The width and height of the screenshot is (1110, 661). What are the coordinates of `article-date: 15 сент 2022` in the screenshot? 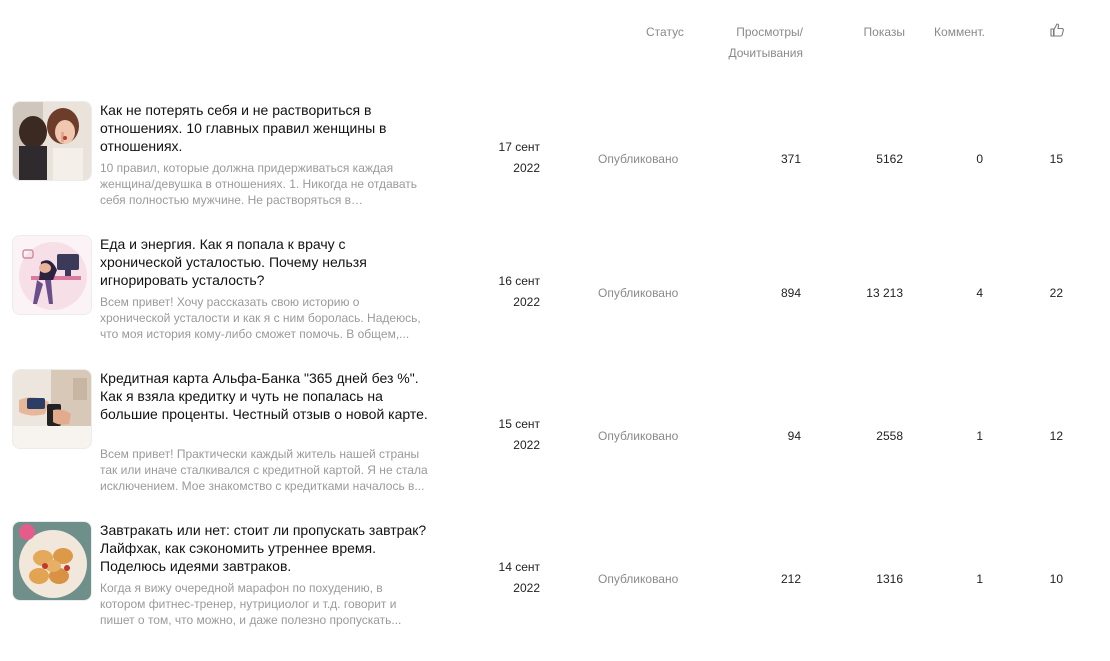 It's located at (505, 435).